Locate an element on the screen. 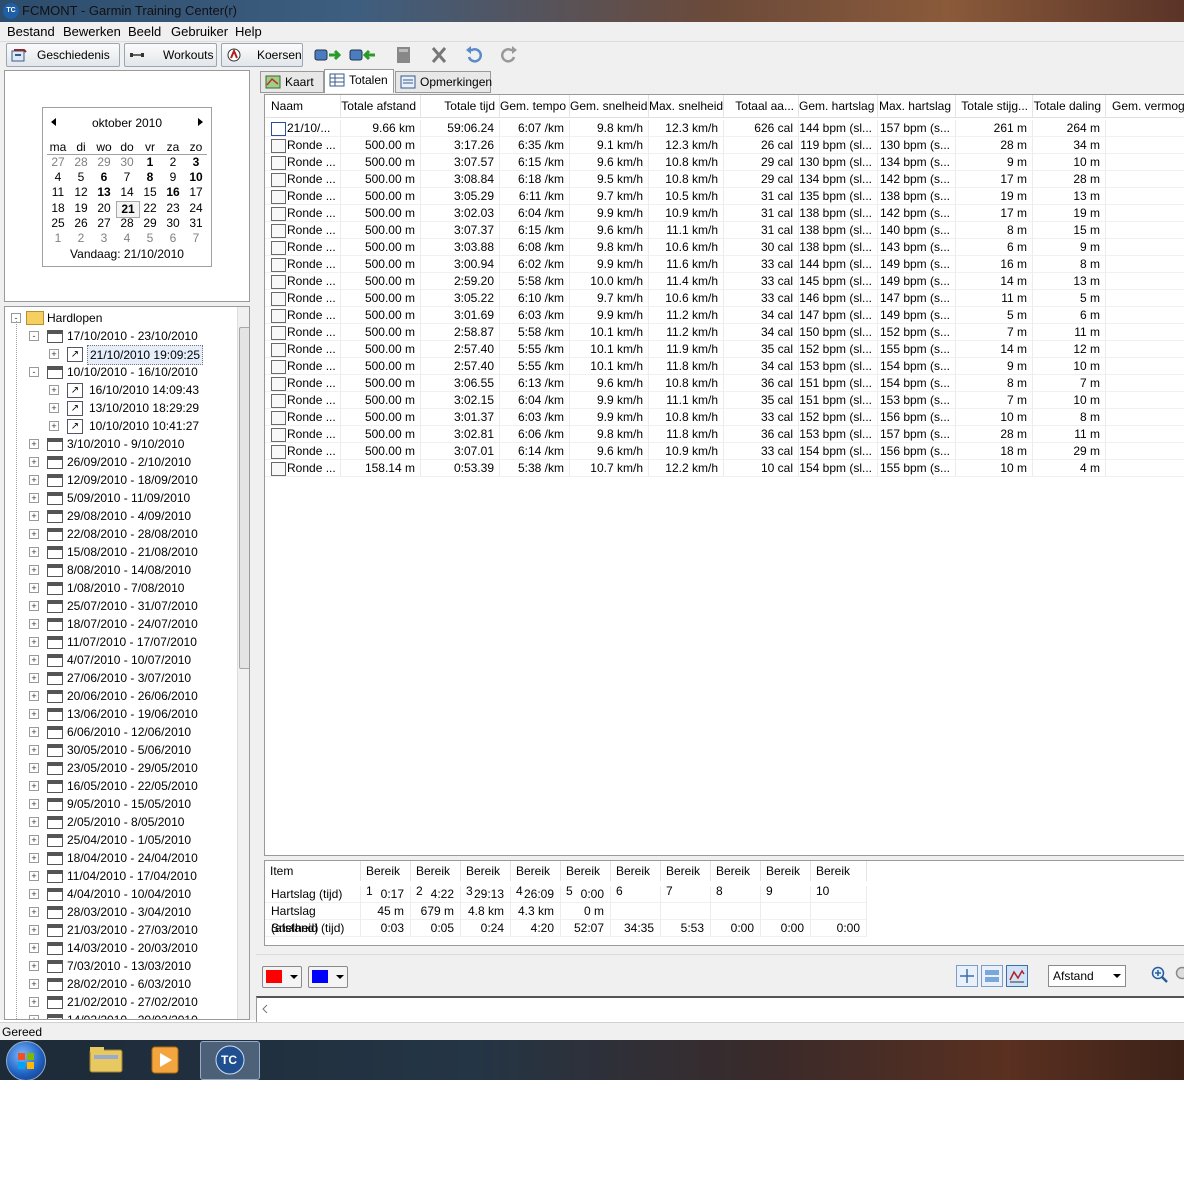 The height and width of the screenshot is (1184, 1184). laps-column-header: Totale afstand is located at coordinates (381, 106).